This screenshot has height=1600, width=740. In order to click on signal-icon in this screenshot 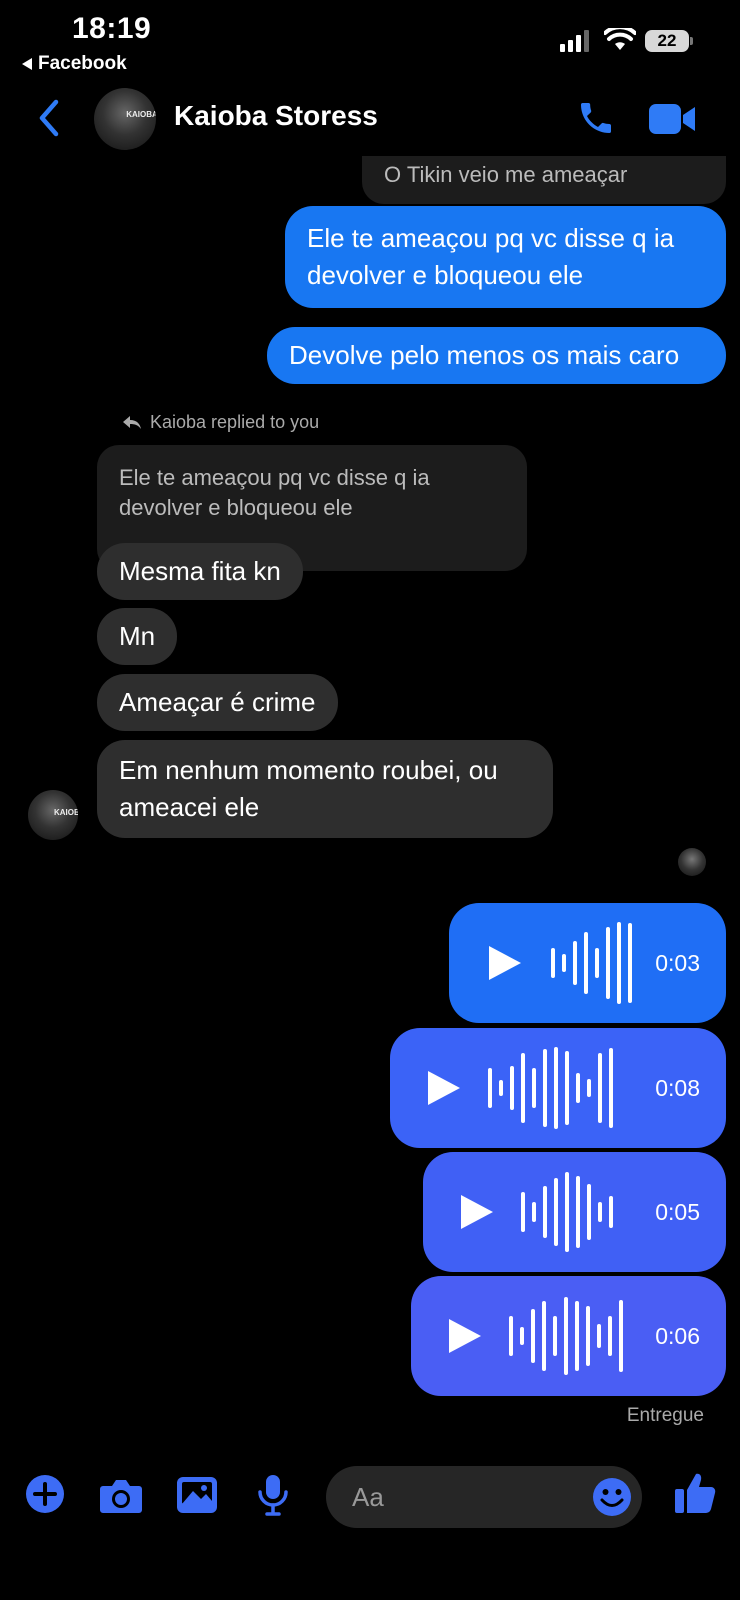, I will do `click(574, 41)`.